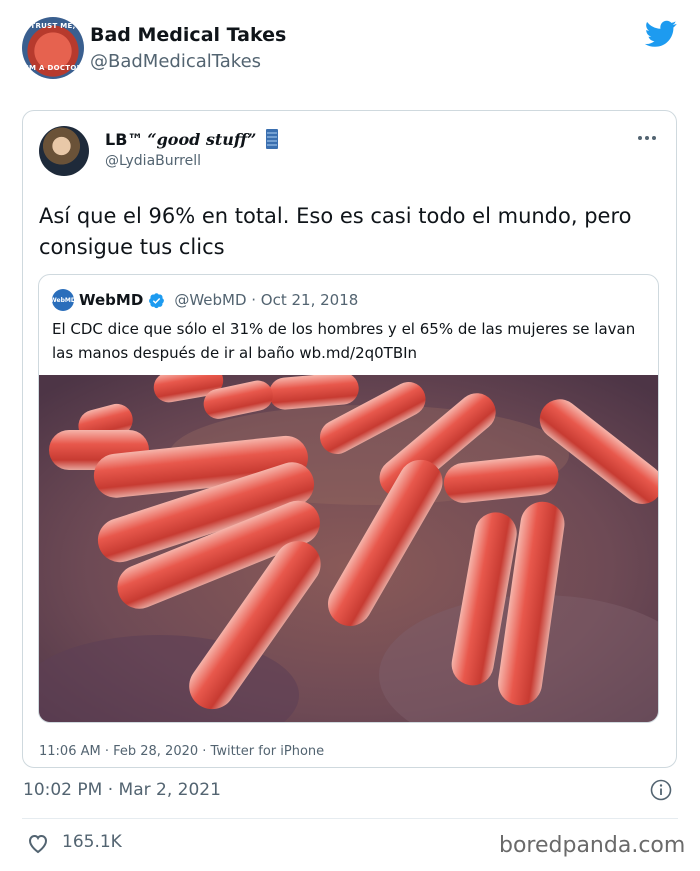 Image resolution: width=700 pixels, height=871 pixels. I want to click on book-icon, so click(272, 139).